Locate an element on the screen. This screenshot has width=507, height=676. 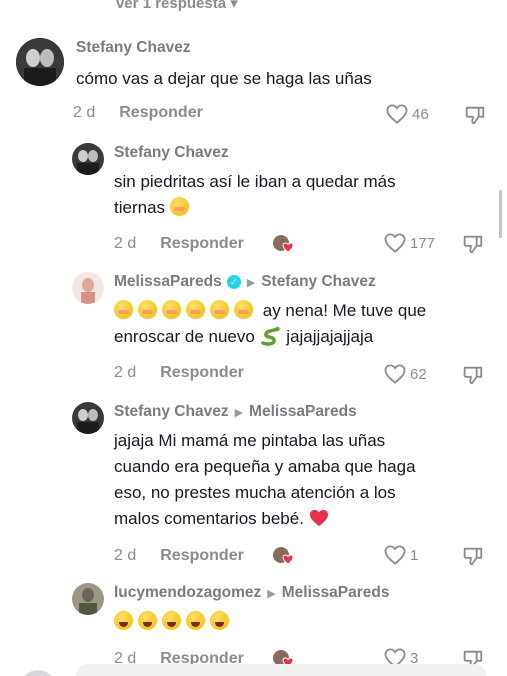
comment-text: cómo vas a dejar que se haga las uñas is located at coordinates (224, 78).